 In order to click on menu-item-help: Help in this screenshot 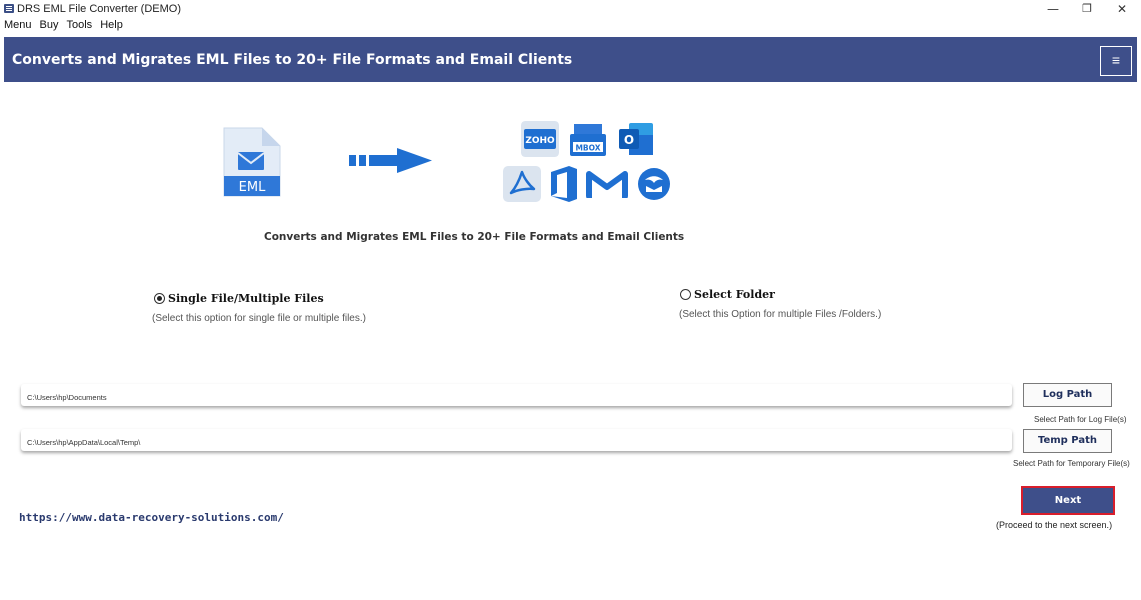, I will do `click(111, 25)`.